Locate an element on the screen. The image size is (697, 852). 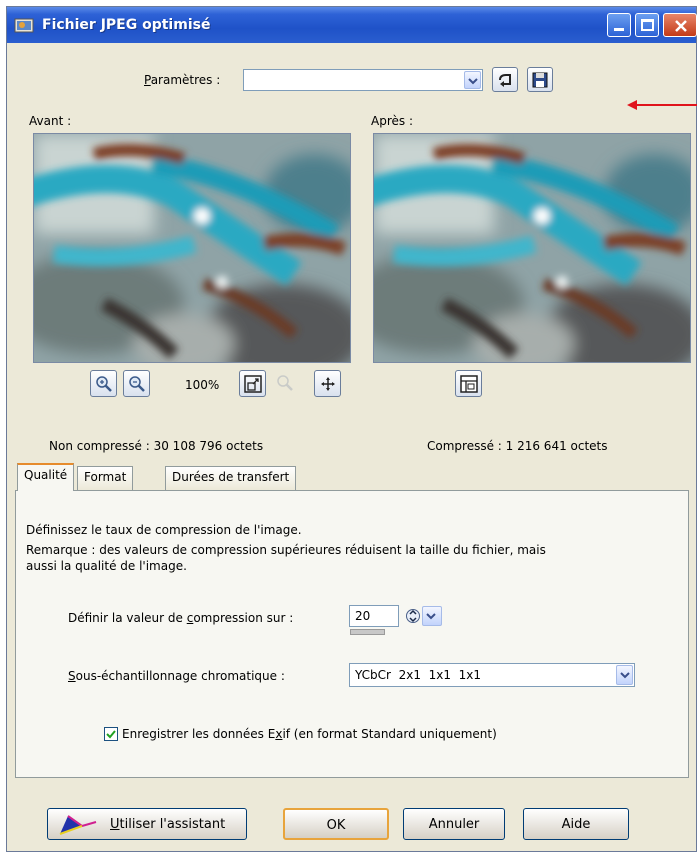
help-label: Aide is located at coordinates (576, 824).